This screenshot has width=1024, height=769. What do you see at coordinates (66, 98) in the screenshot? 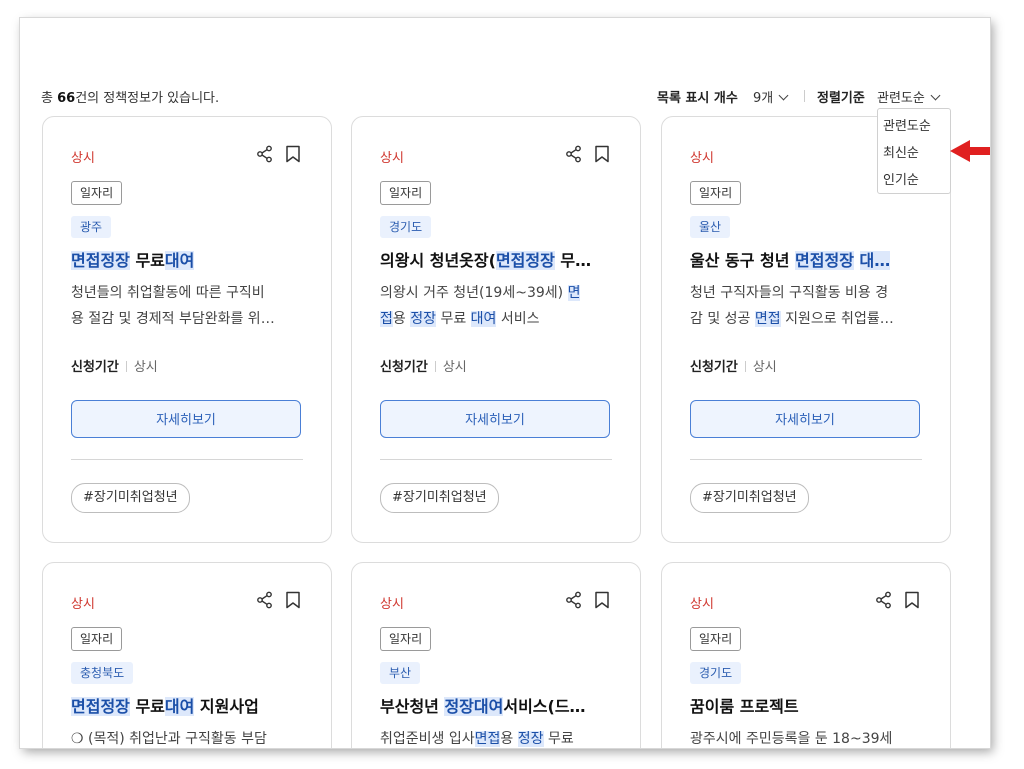
I see `result-count-number: 66` at bounding box center [66, 98].